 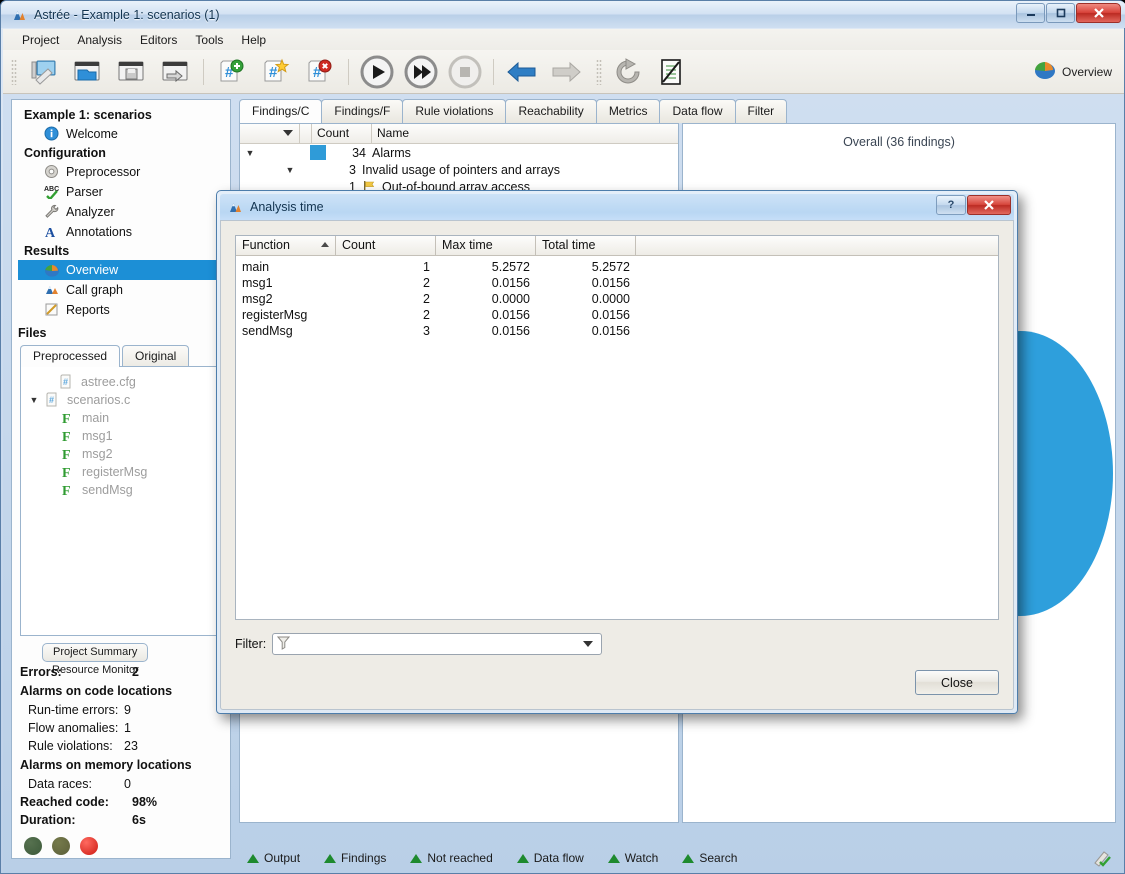 What do you see at coordinates (510, 315) in the screenshot?
I see `cell-max-time: 0.0156` at bounding box center [510, 315].